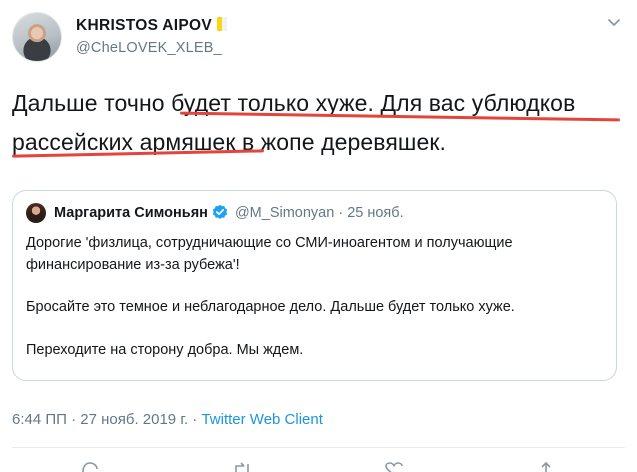 The height and width of the screenshot is (472, 637). I want to click on avatar, so click(37, 37).